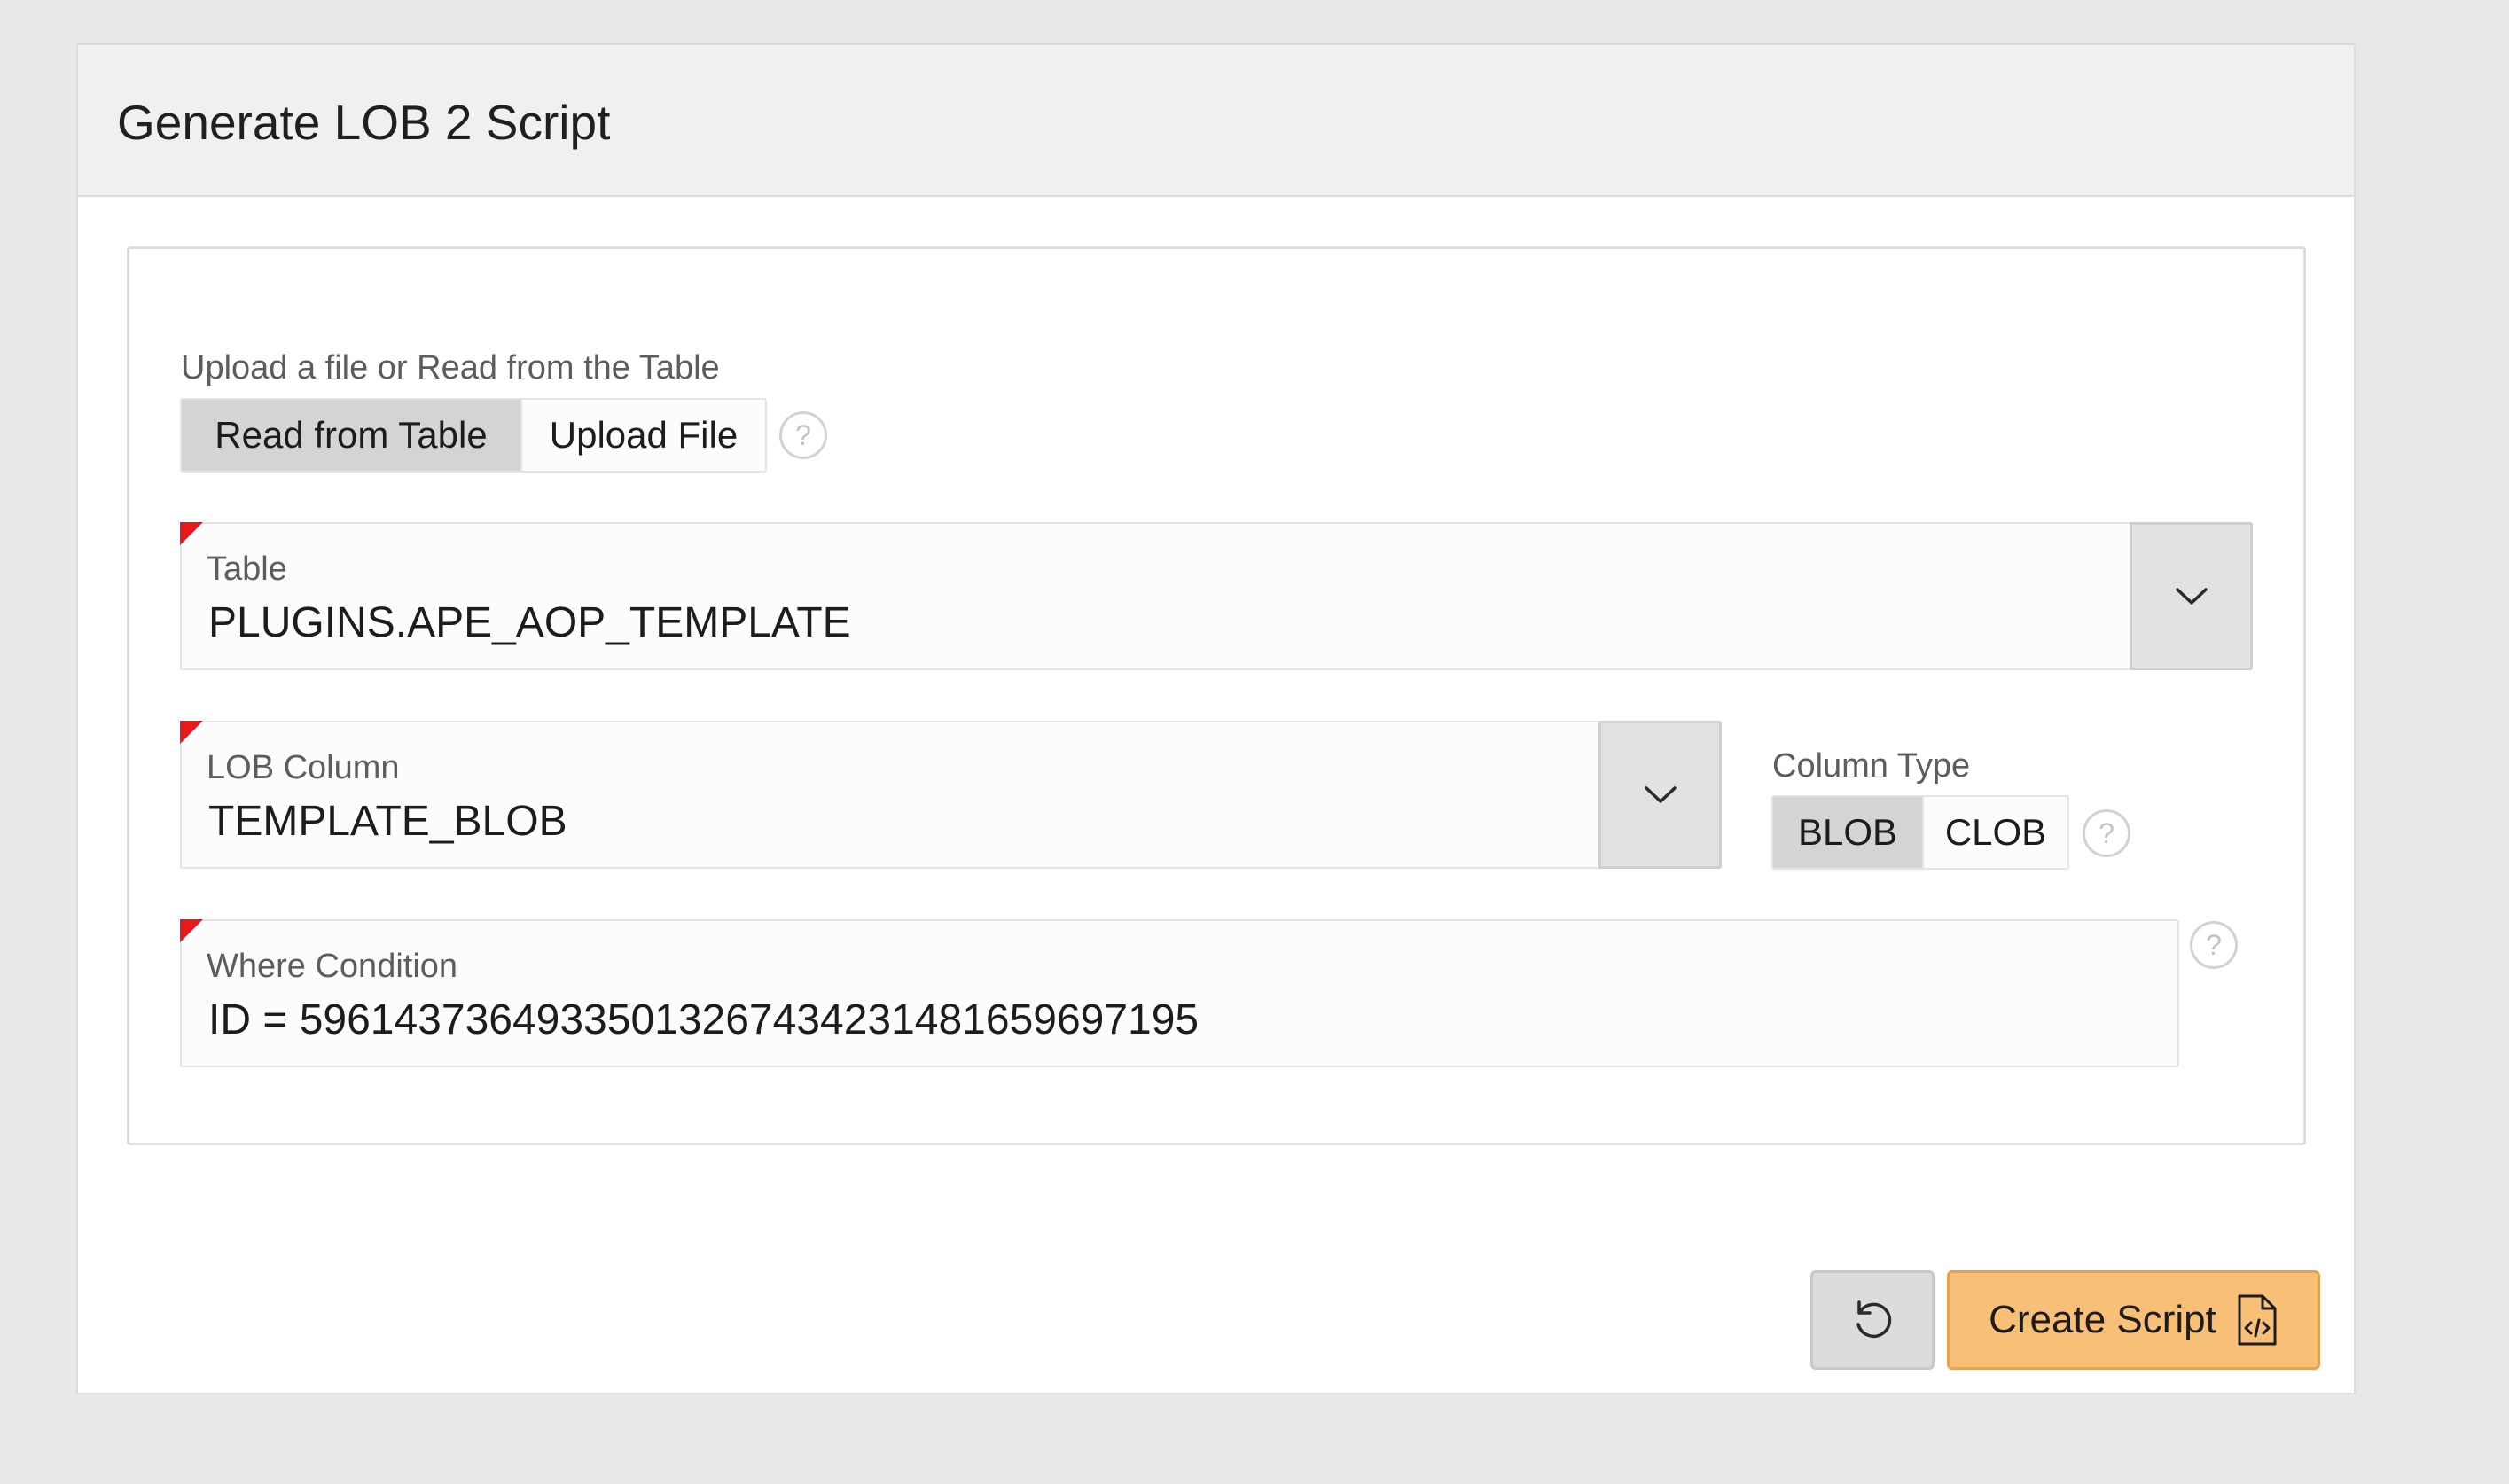 This screenshot has height=1484, width=2509. I want to click on table-value: PLUGINS.APE_AOP_TEMPLATE, so click(529, 623).